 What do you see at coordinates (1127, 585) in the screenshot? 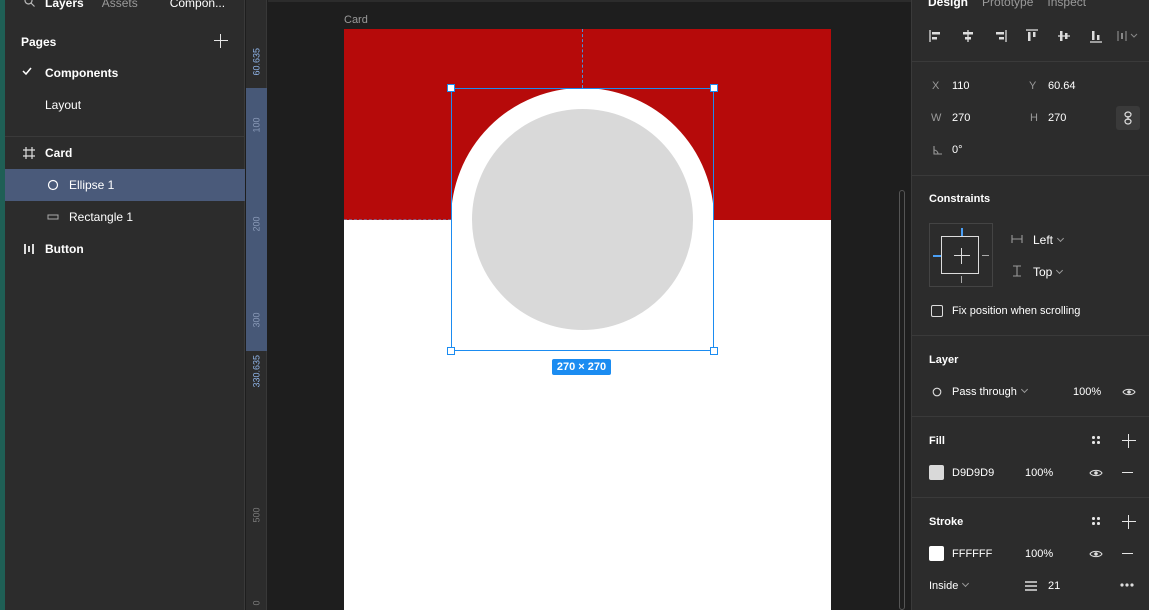
I see `more-options-icon` at bounding box center [1127, 585].